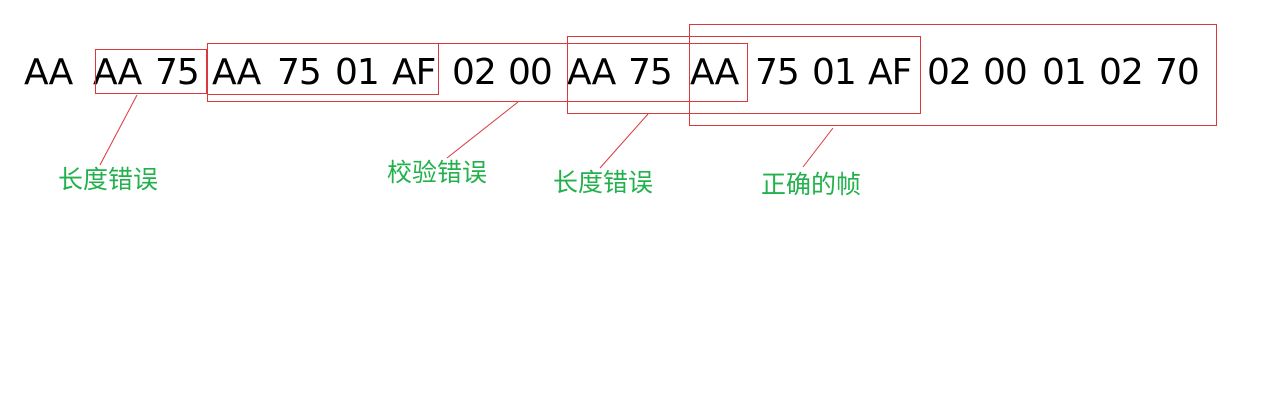 The height and width of the screenshot is (414, 1274). I want to click on annotation-correct-frame: 正确的帧, so click(811, 184).